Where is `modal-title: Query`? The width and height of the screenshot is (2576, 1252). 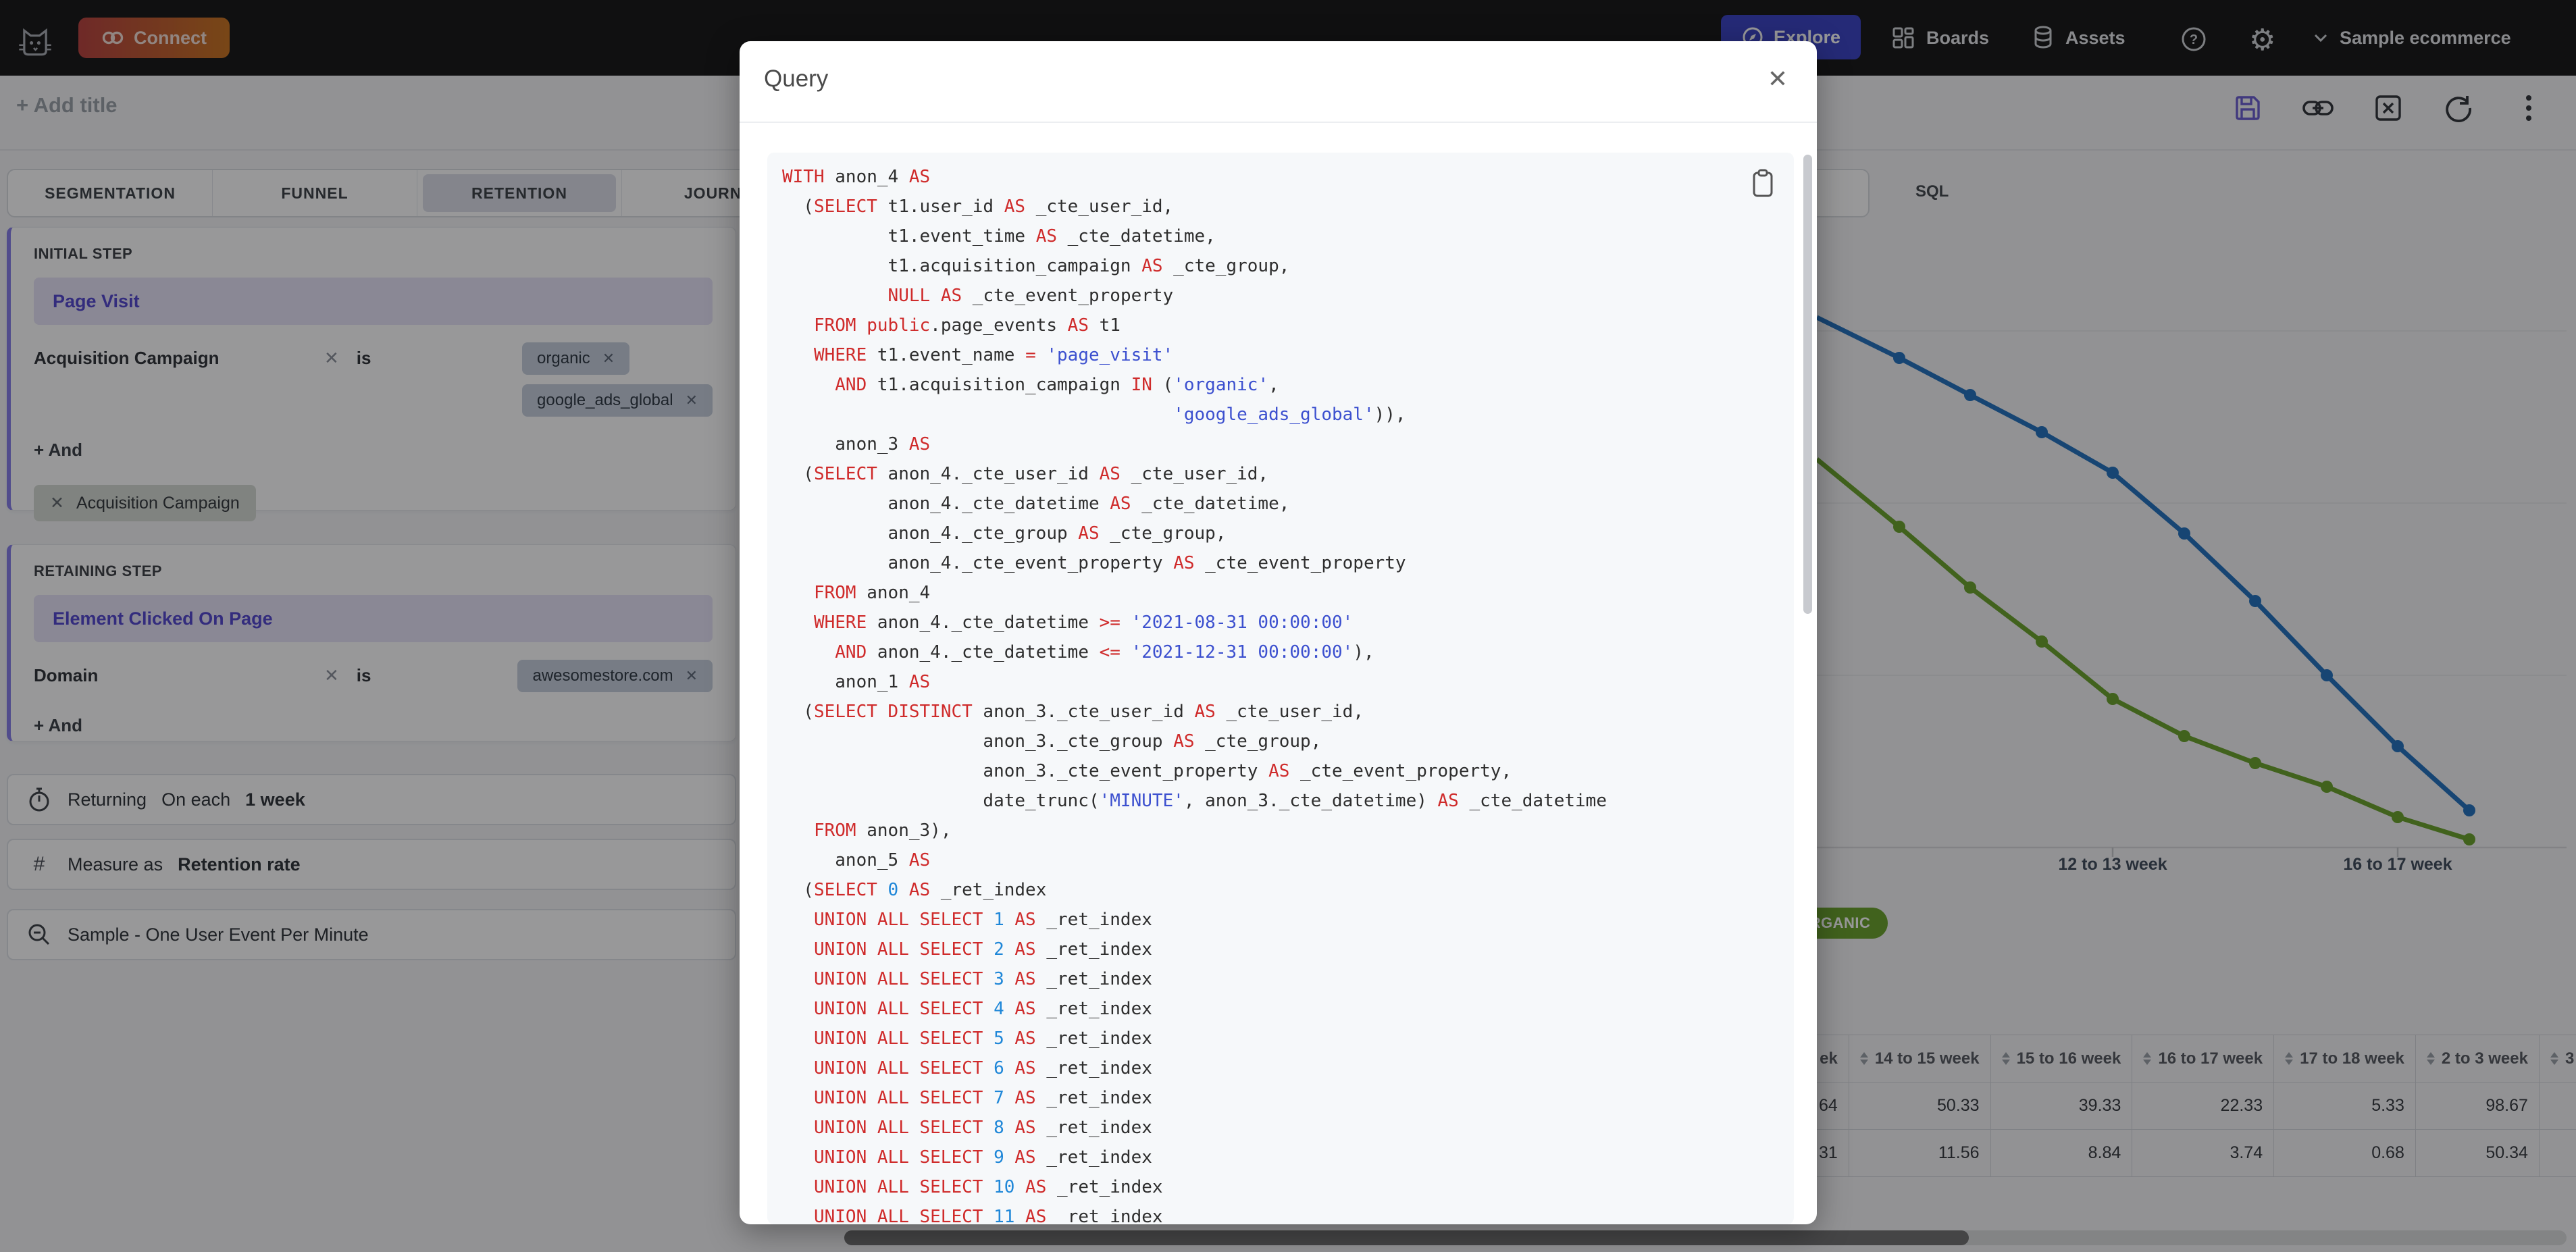 modal-title: Query is located at coordinates (796, 79).